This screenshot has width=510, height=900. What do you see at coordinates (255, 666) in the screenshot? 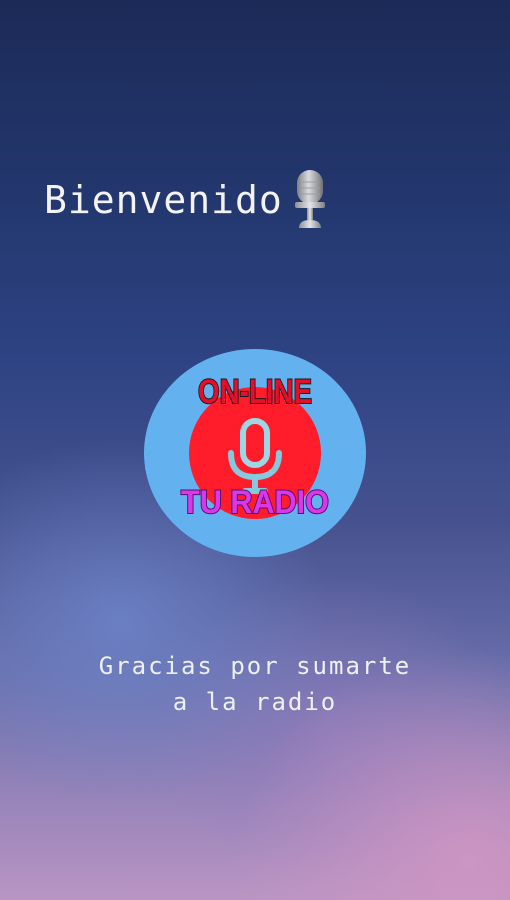
I see `thank-you-line-1: Gracias por sumarte` at bounding box center [255, 666].